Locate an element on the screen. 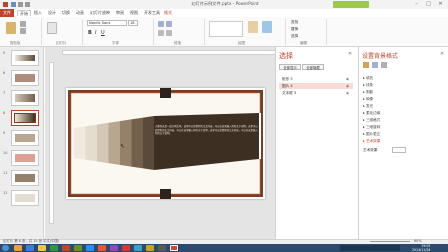 This screenshot has height=252, width=448. format-section: ▸ 三维格式 is located at coordinates (371, 120).